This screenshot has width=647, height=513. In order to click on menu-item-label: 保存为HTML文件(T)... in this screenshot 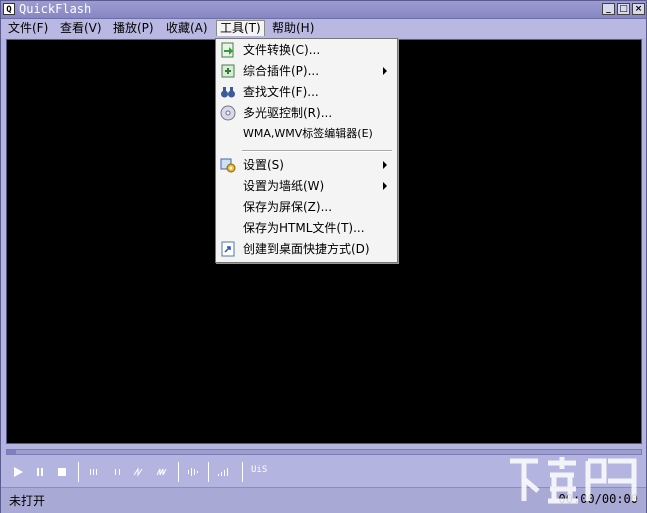, I will do `click(304, 228)`.